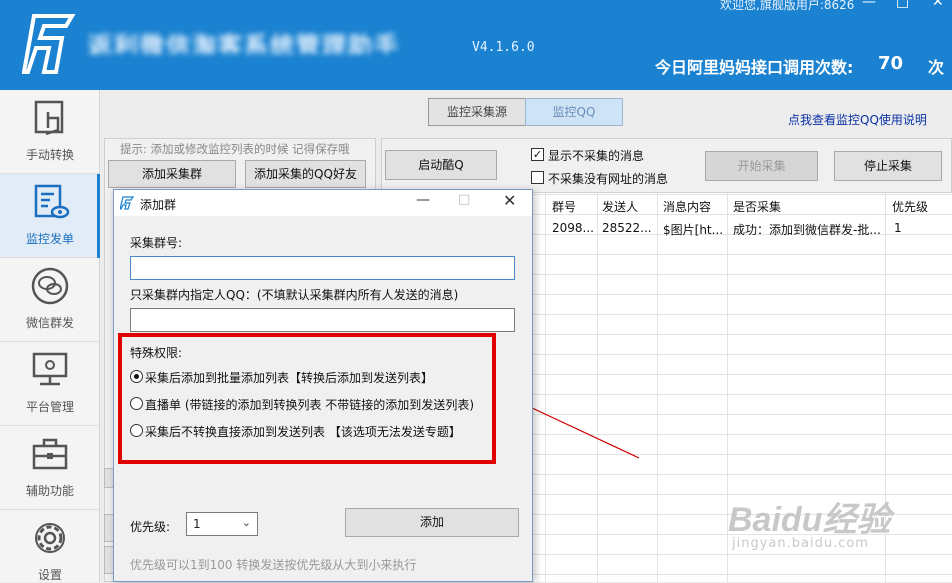 This screenshot has height=583, width=952. I want to click on watermark-main: Baidu经验, so click(809, 520).